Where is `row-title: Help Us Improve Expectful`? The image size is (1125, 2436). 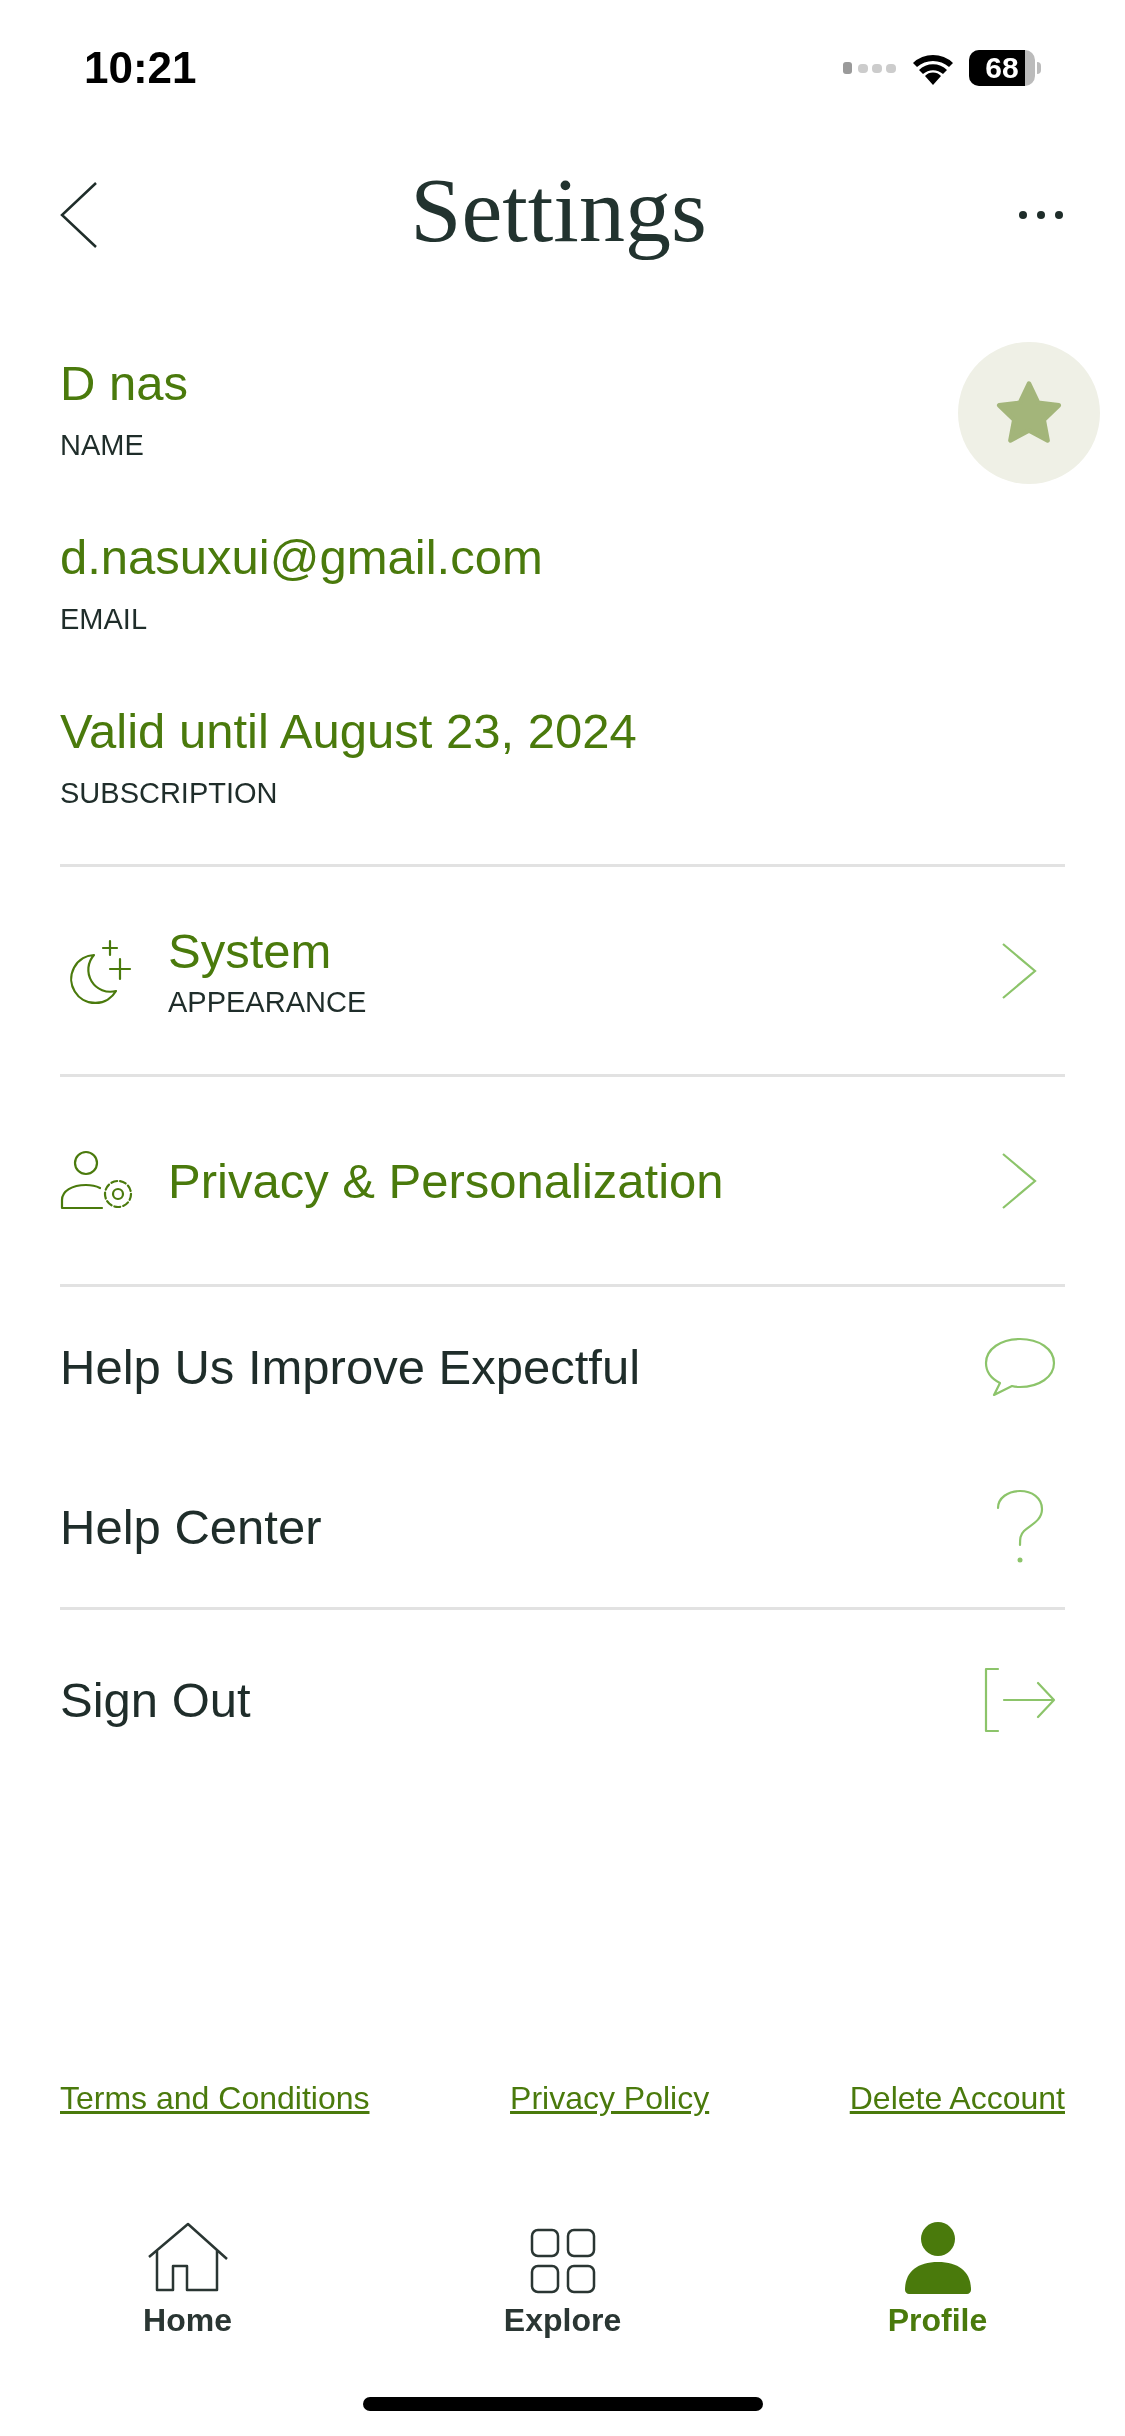 row-title: Help Us Improve Expectful is located at coordinates (350, 1367).